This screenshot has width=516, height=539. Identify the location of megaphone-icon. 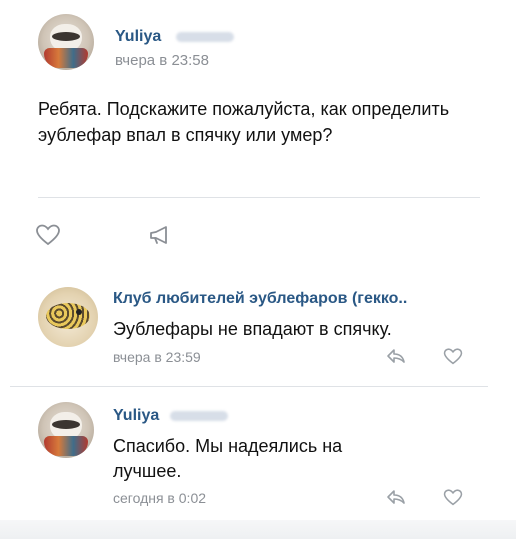
(158, 235).